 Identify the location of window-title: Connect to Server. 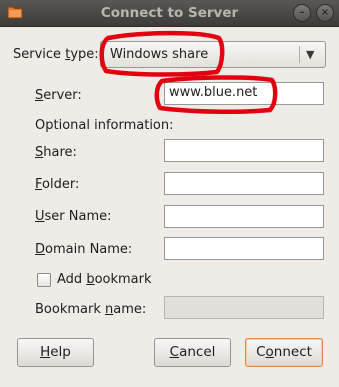
(169, 13).